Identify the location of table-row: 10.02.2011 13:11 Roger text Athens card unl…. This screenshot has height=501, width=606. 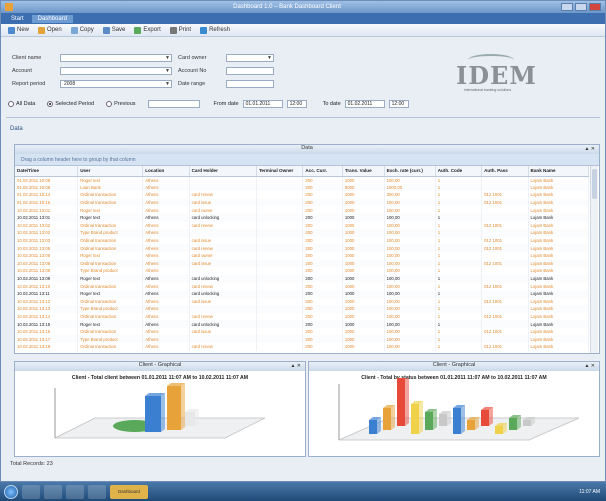
(302, 293).